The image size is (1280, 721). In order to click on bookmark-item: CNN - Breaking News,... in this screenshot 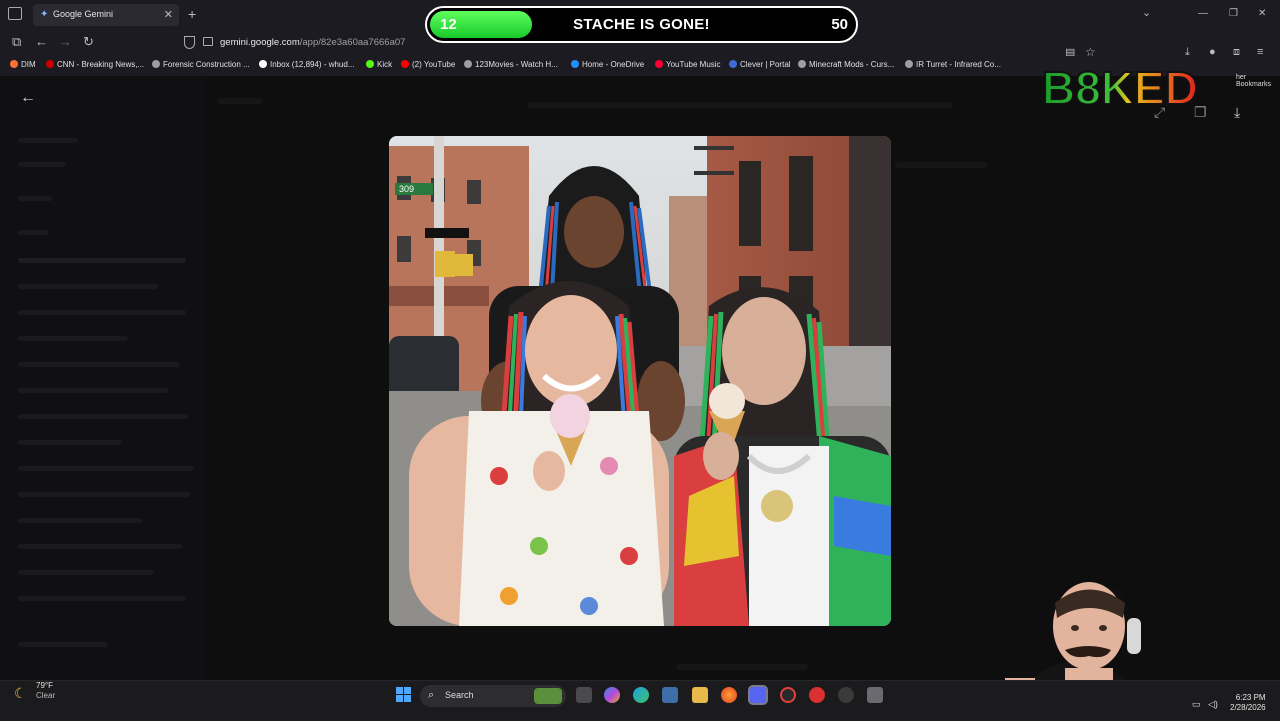, I will do `click(95, 64)`.